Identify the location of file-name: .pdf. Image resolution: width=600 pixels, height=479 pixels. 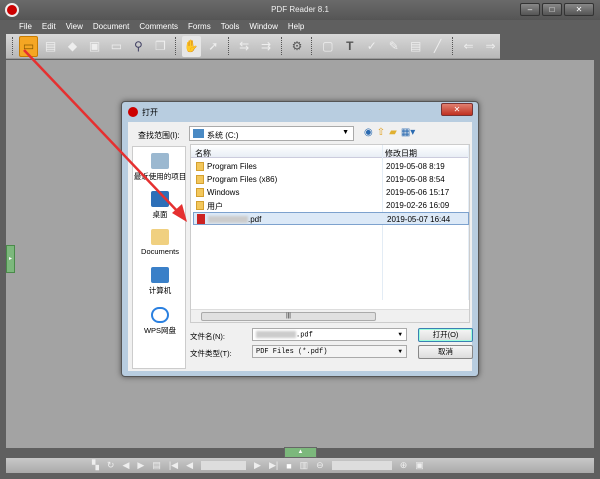
(255, 219).